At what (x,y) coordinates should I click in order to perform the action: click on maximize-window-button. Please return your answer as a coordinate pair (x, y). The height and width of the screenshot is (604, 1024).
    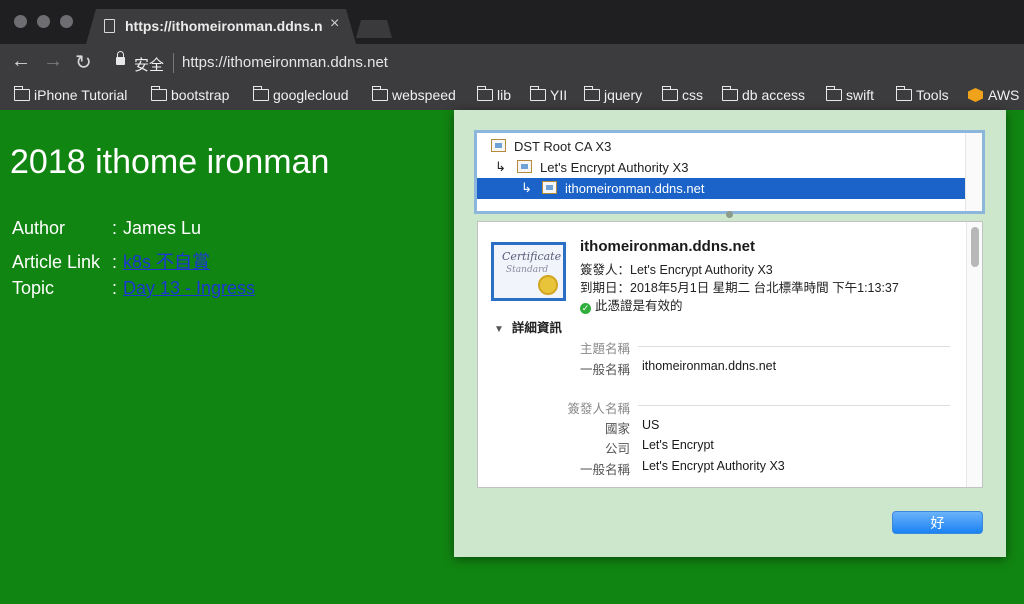
    Looking at the image, I should click on (66, 21).